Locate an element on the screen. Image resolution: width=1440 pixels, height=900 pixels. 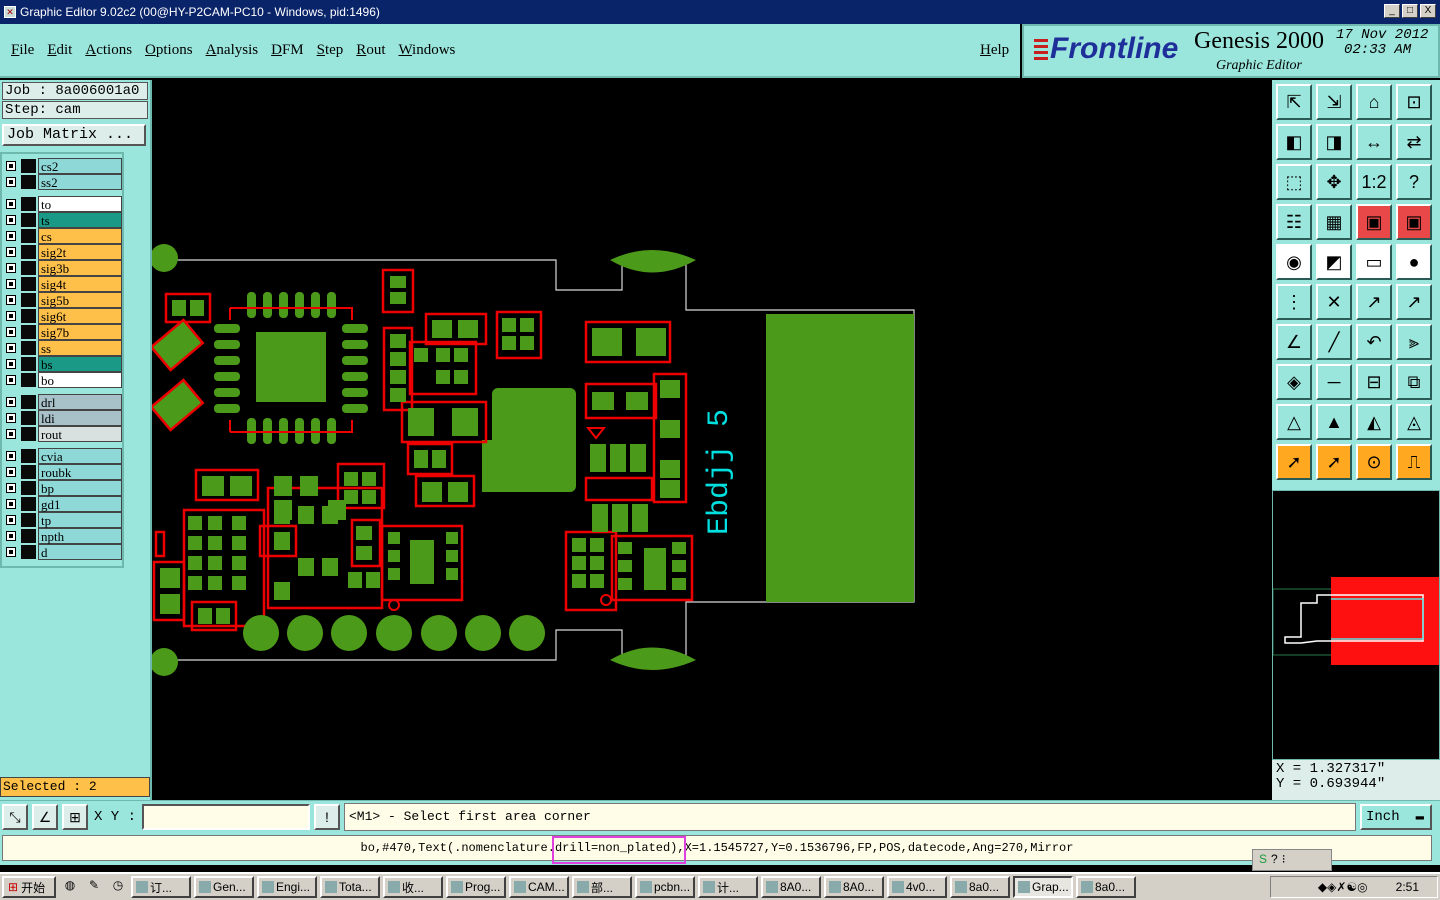
layers-icon: ▣ is located at coordinates (1374, 222).